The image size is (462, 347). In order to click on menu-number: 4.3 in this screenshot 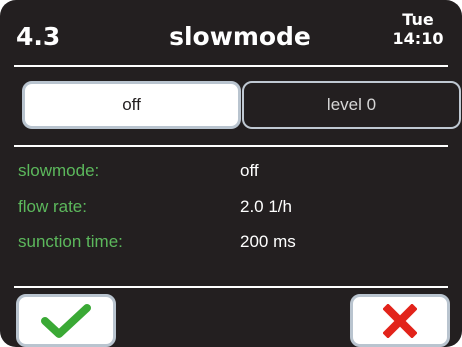, I will do `click(38, 36)`.